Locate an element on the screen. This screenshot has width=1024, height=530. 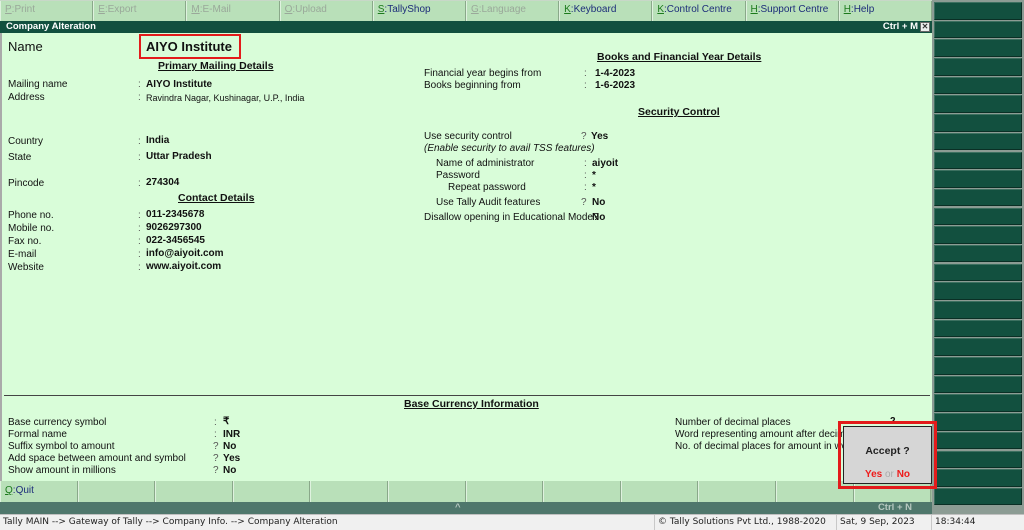
toolbar-button-keyboard: K:Keyboard is located at coordinates (606, 11).